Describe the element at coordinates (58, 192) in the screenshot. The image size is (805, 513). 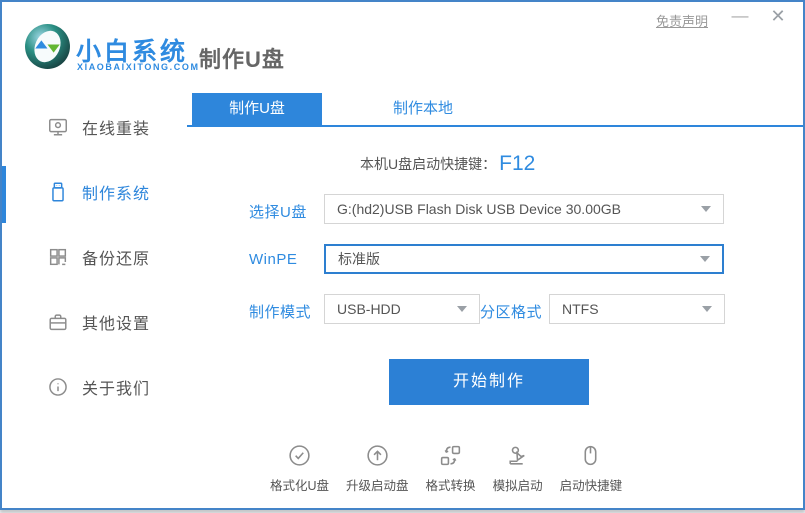
I see `usb-drive-icon` at that location.